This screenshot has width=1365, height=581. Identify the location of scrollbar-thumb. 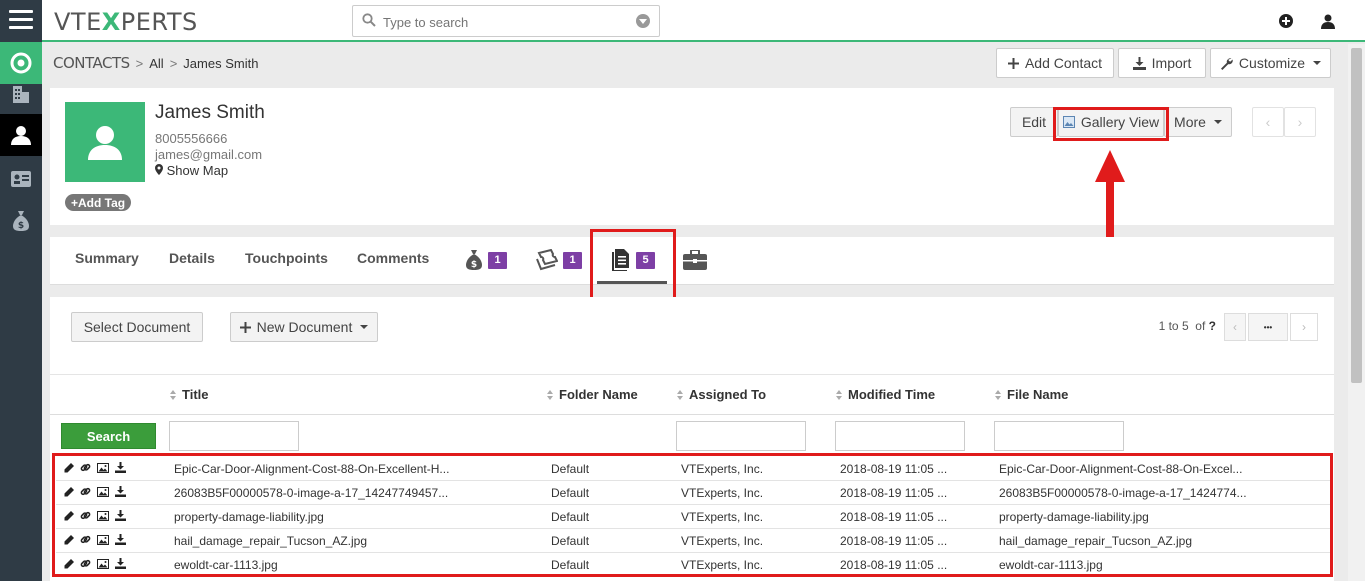
(1356, 215).